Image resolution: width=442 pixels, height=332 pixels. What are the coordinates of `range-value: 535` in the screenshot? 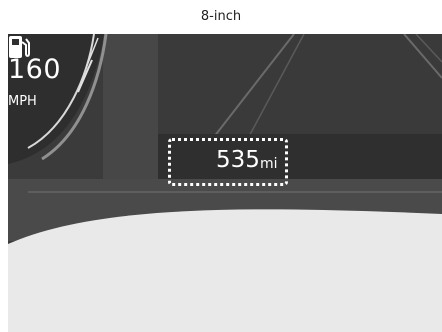 It's located at (238, 160).